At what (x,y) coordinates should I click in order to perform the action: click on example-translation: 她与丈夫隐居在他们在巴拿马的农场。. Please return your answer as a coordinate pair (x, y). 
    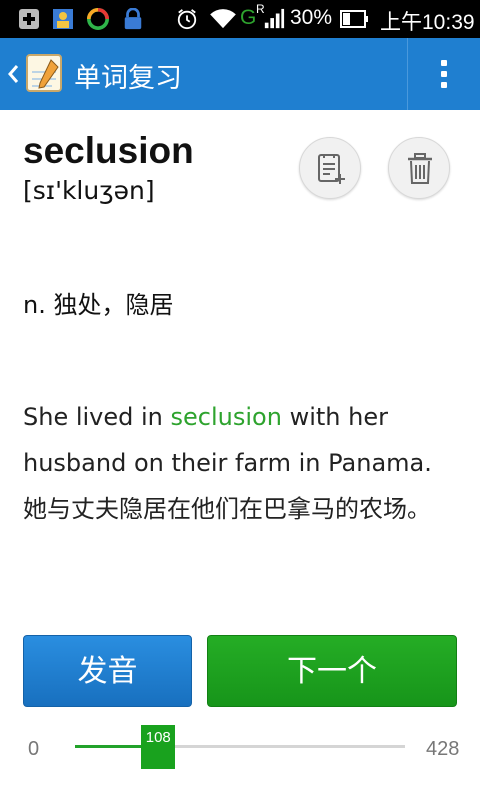
    Looking at the image, I should click on (227, 509).